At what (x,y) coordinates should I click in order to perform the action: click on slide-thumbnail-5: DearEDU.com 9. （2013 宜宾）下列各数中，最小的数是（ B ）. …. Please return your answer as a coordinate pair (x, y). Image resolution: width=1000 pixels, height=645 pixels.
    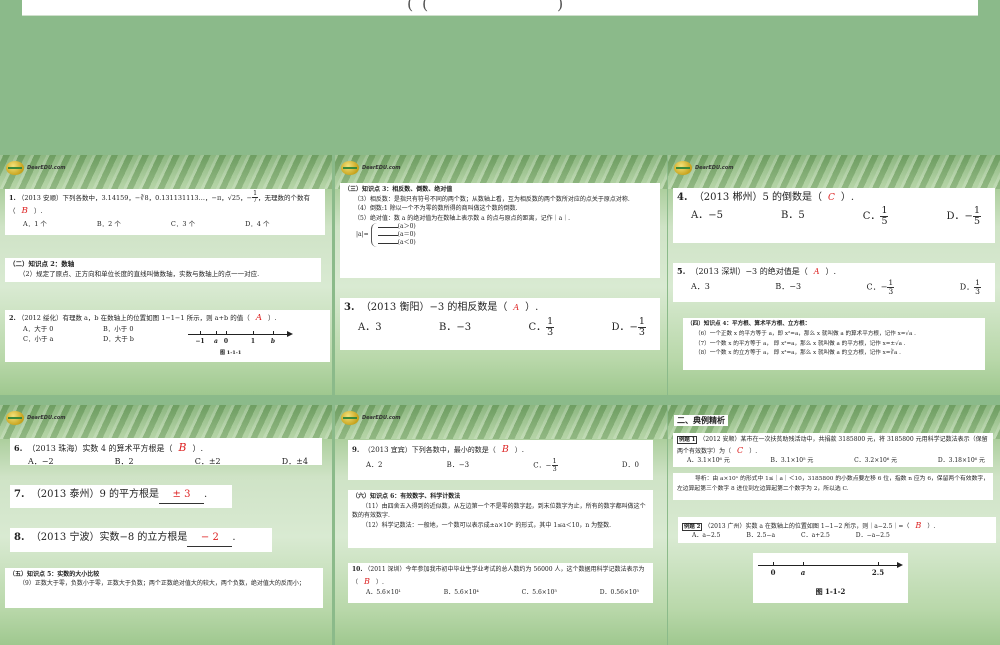
    Looking at the image, I should click on (501, 525).